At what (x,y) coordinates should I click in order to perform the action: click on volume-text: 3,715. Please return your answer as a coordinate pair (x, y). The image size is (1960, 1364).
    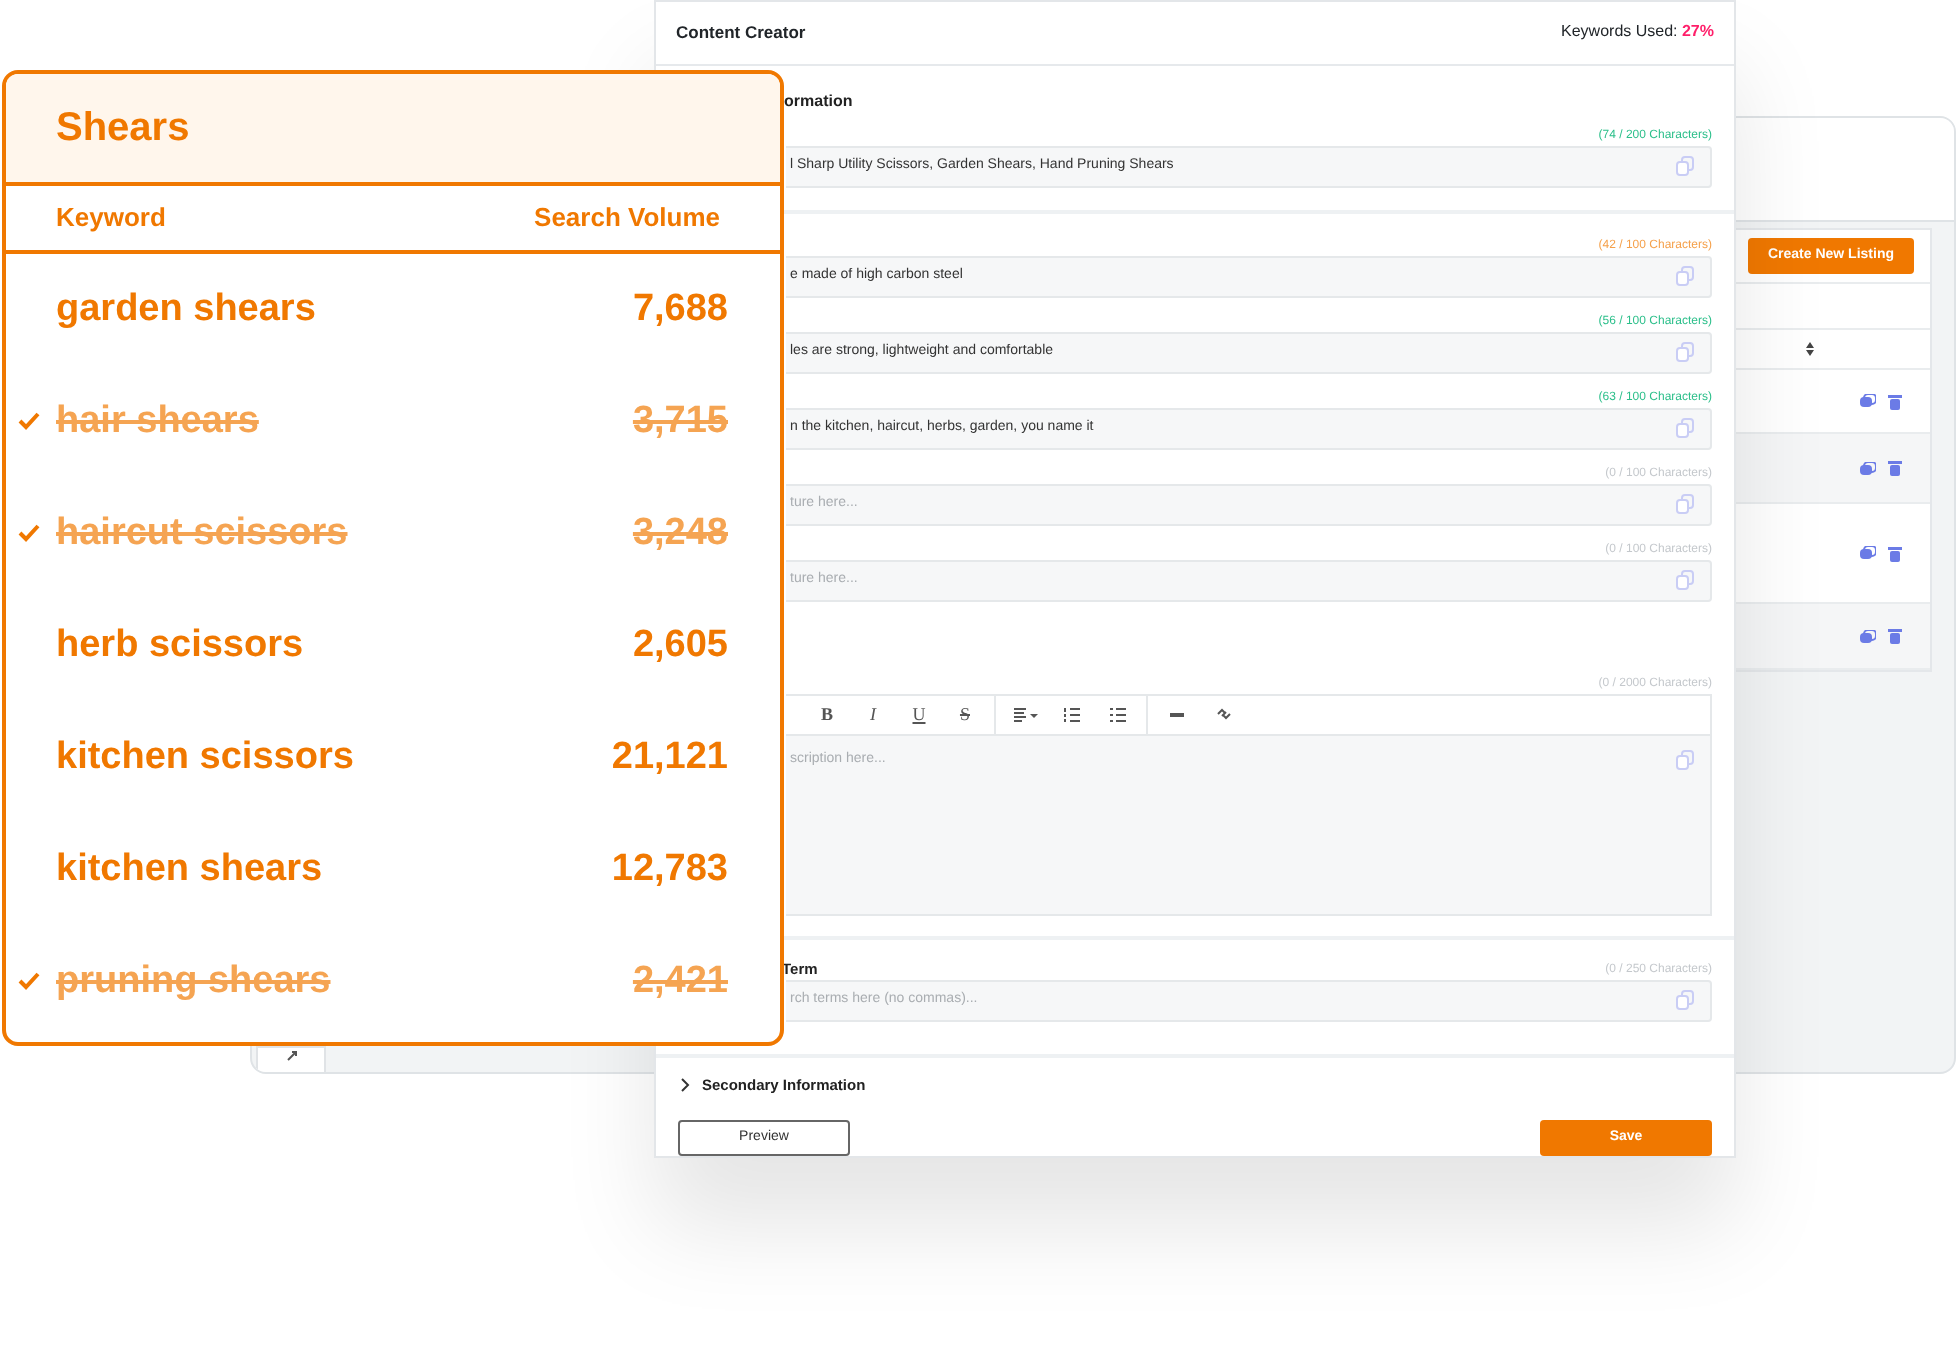
    Looking at the image, I should click on (680, 421).